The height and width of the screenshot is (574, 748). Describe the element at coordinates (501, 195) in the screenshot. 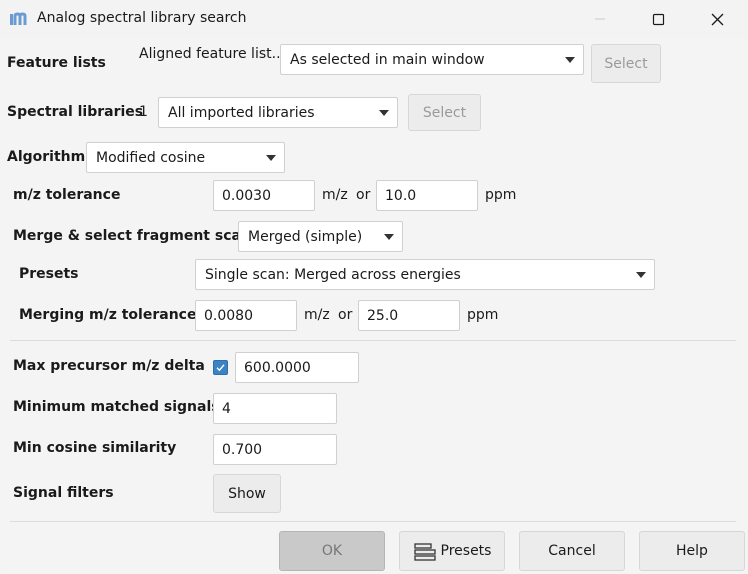

I see `ppm-unit-label: ppm` at that location.